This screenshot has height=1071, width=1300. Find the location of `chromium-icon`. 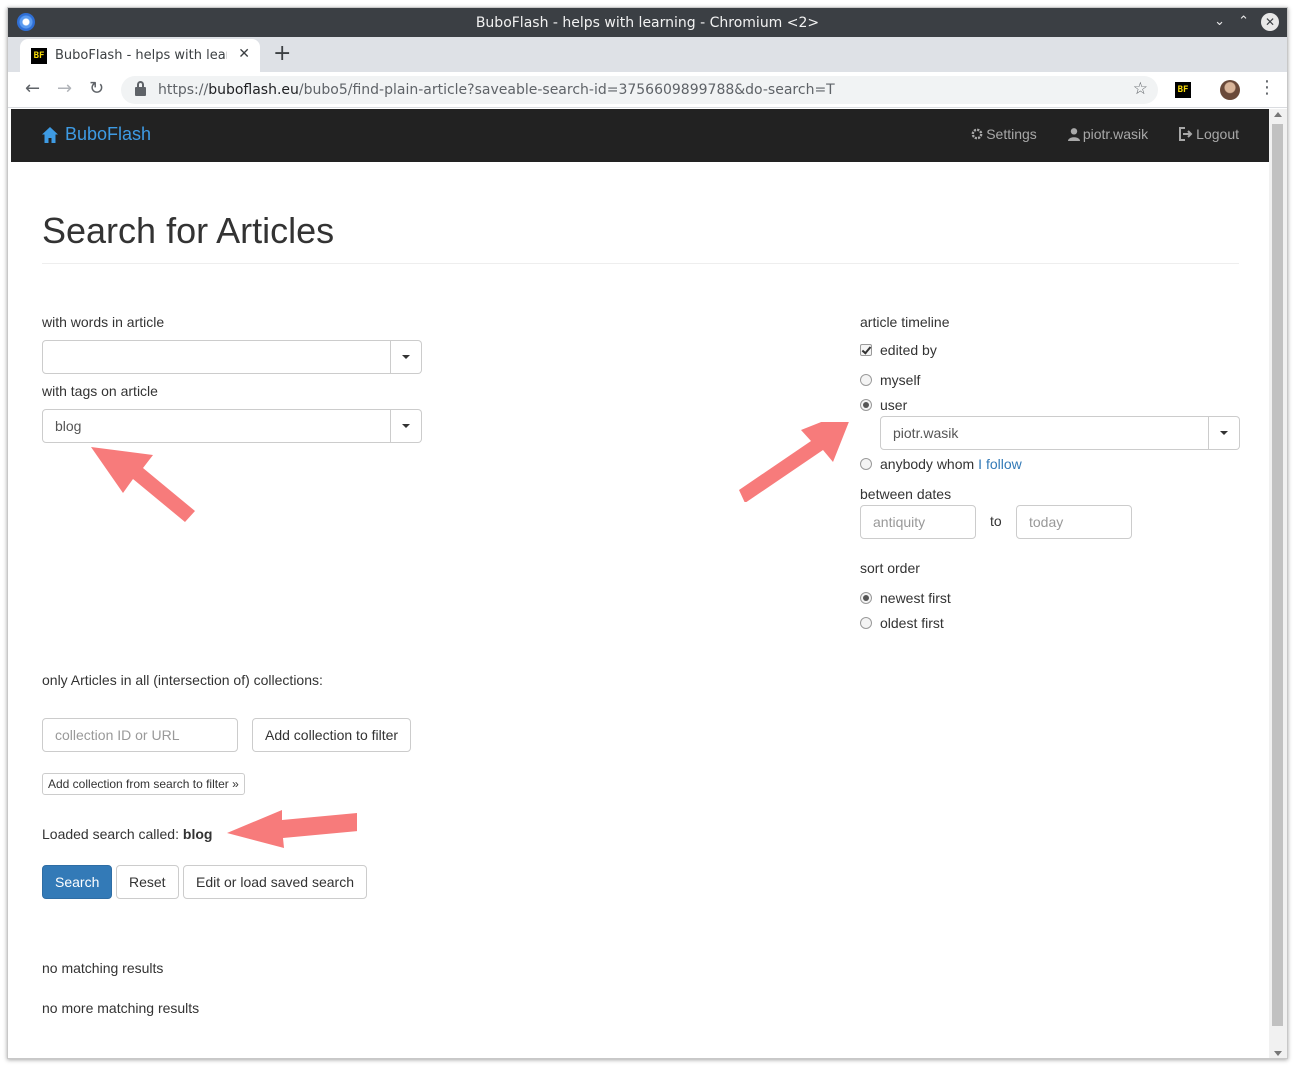

chromium-icon is located at coordinates (26, 22).